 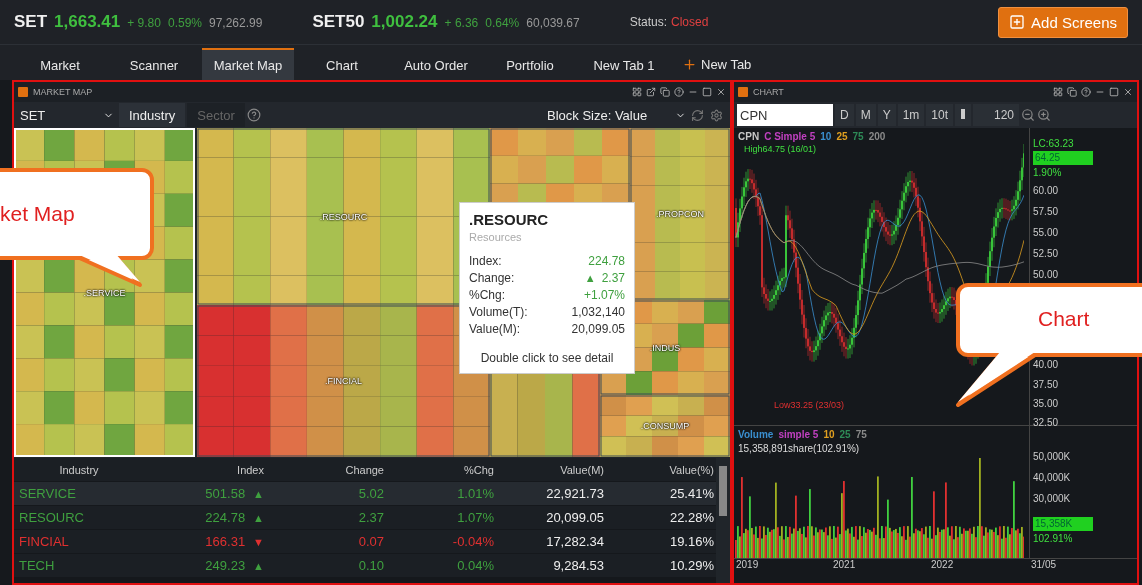 I want to click on table-cell: 249.23, so click(x=225, y=565).